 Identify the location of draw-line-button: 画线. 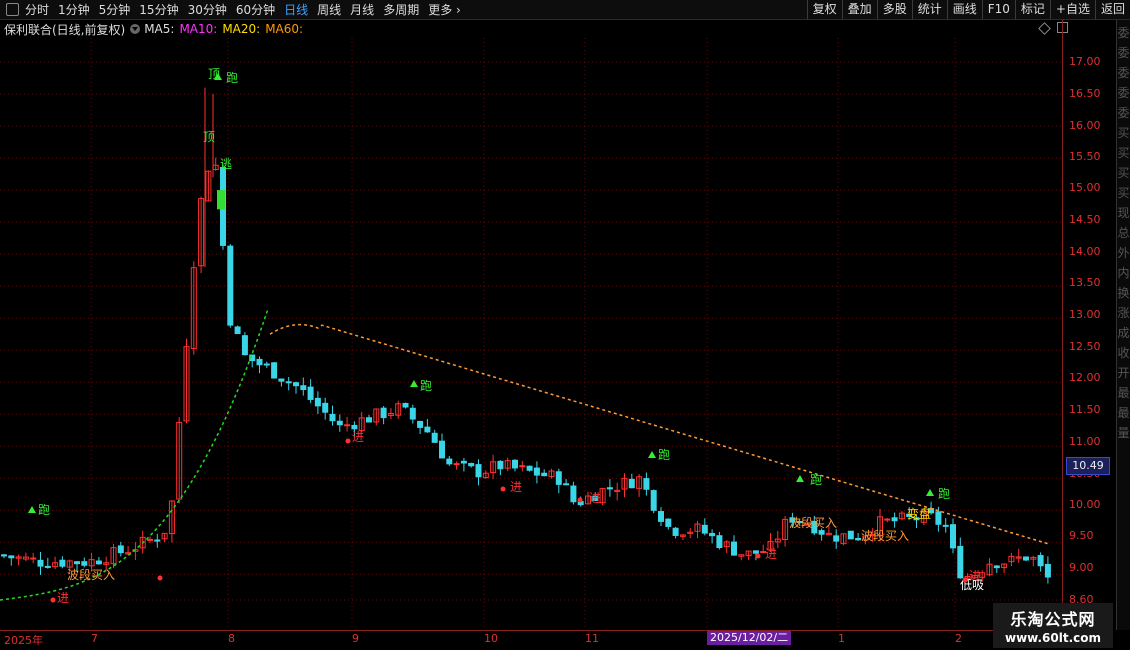
(964, 9).